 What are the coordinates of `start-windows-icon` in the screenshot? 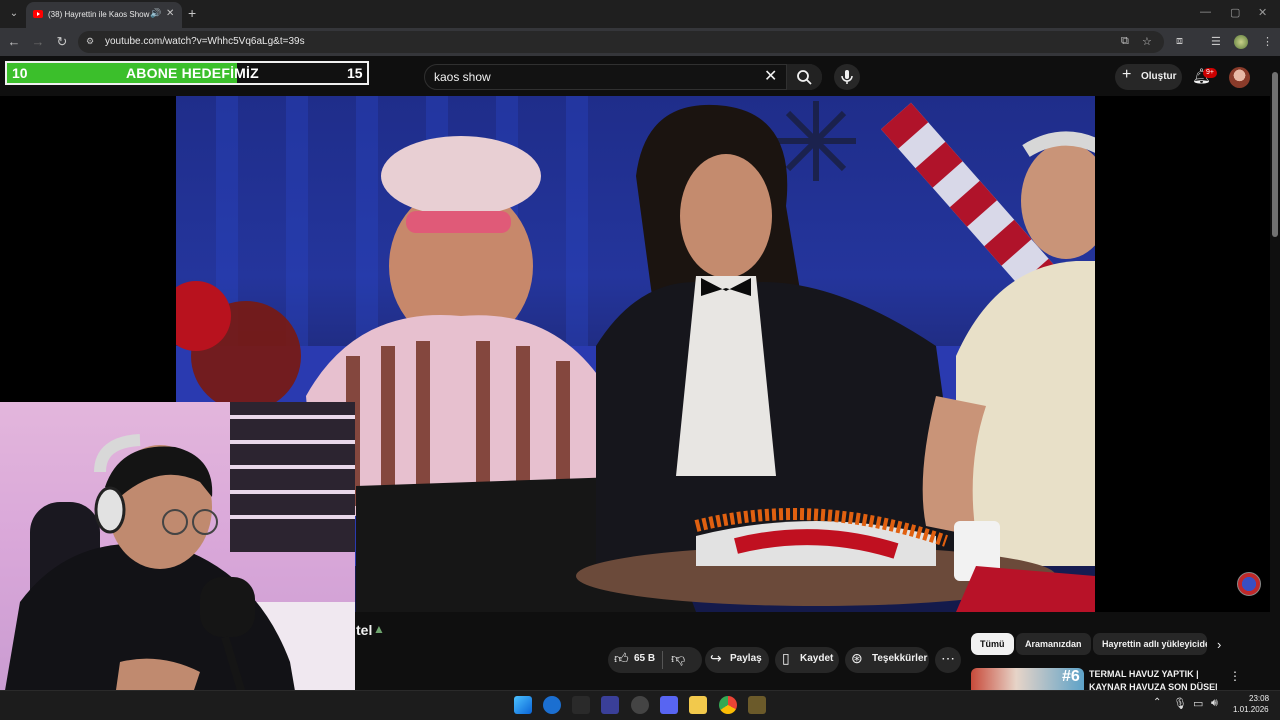 It's located at (523, 705).